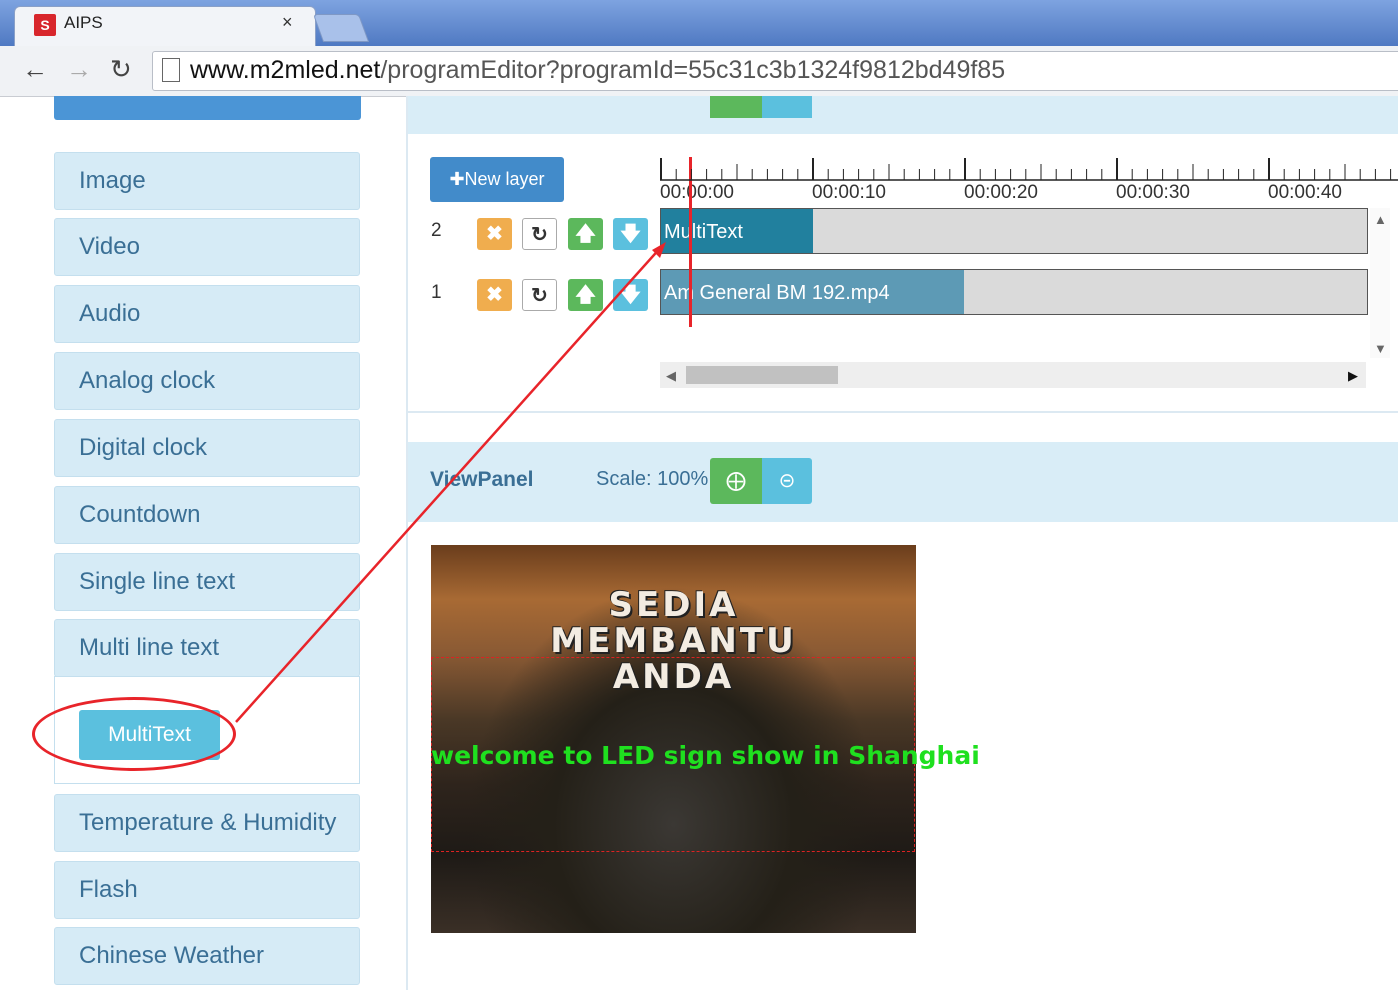 The image size is (1398, 990). I want to click on plus-circle-icon: ⨁, so click(736, 481).